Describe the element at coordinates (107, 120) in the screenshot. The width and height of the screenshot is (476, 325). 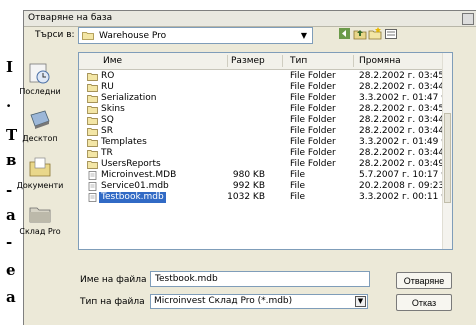
I see `file-name: SQ` at that location.